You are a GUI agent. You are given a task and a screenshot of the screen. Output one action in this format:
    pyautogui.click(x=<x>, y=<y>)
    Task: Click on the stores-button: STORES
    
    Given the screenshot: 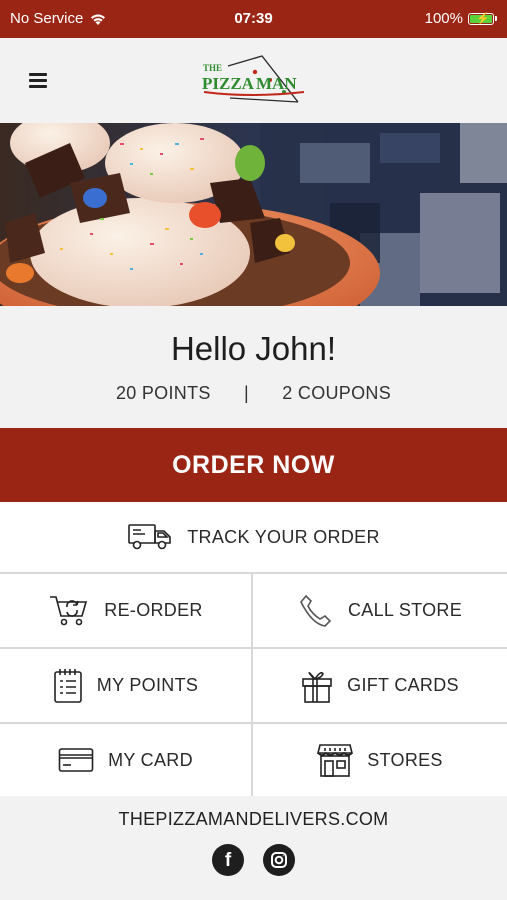 What is the action you would take?
    pyautogui.click(x=380, y=760)
    